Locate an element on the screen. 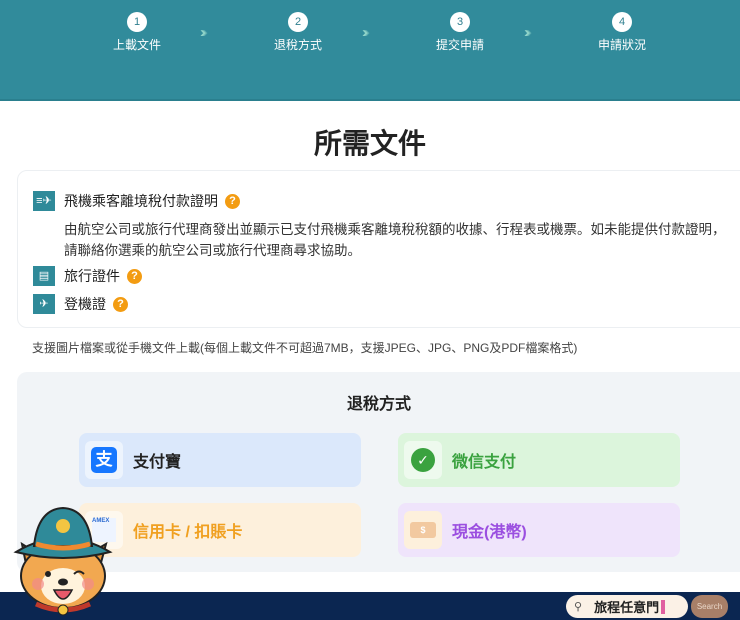 The height and width of the screenshot is (620, 740). cash-button: $ 現金(港幣) is located at coordinates (539, 530).